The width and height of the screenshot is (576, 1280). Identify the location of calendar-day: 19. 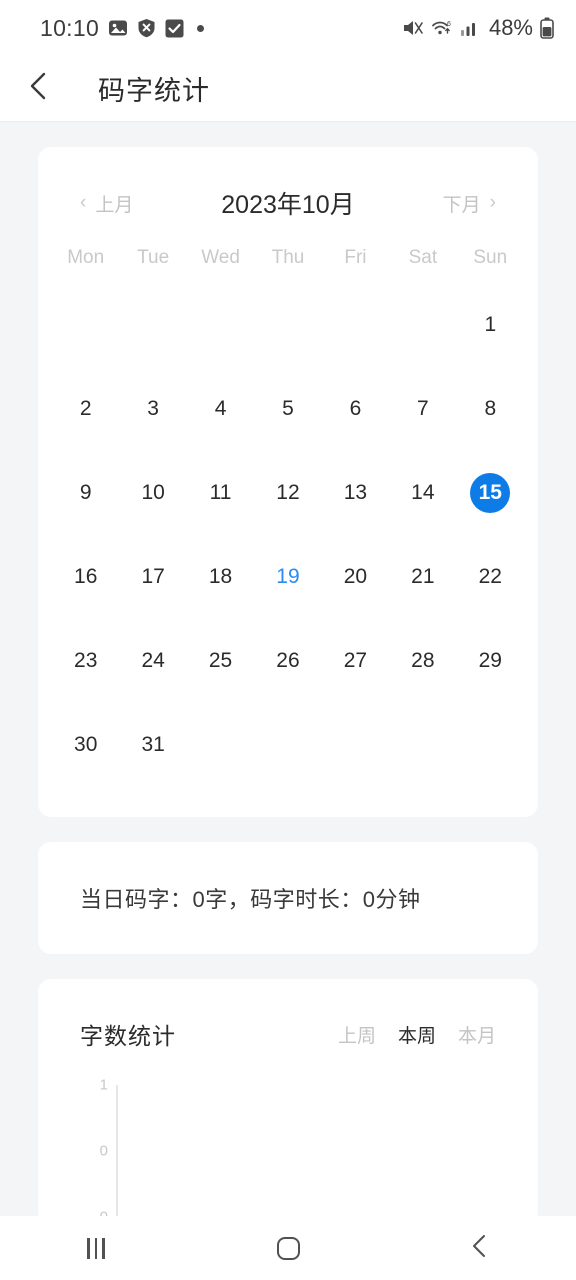
(287, 577).